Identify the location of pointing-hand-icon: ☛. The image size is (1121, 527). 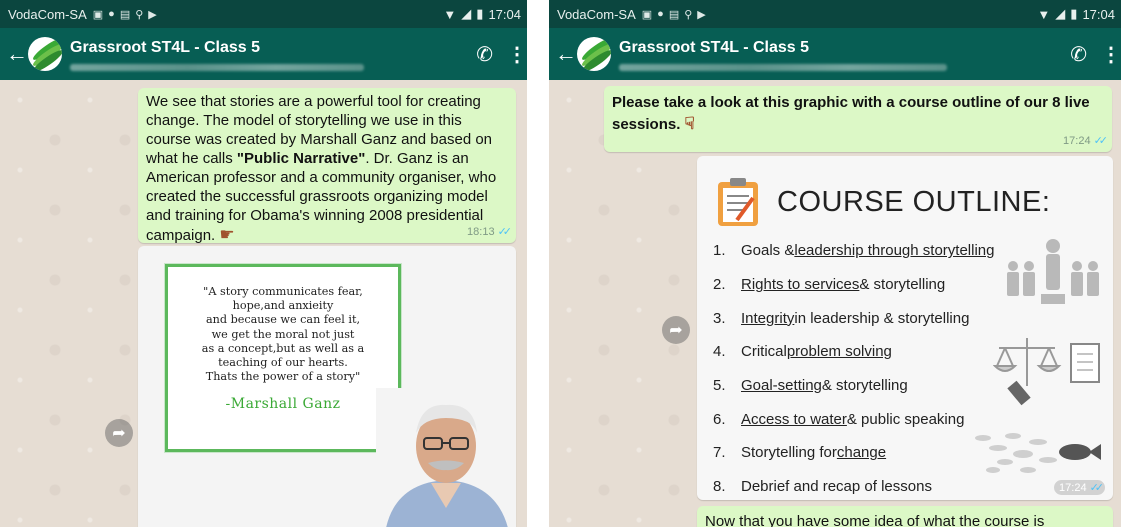
(227, 234).